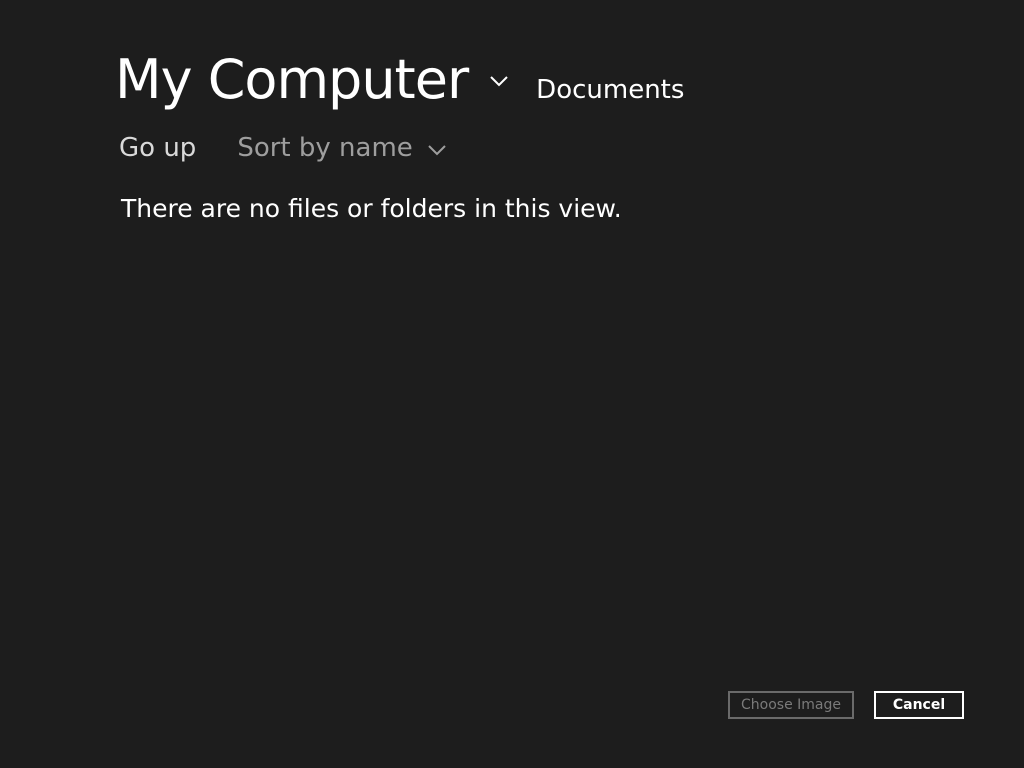 This screenshot has width=1024, height=768. What do you see at coordinates (157, 148) in the screenshot?
I see `go-up-button: Go up` at bounding box center [157, 148].